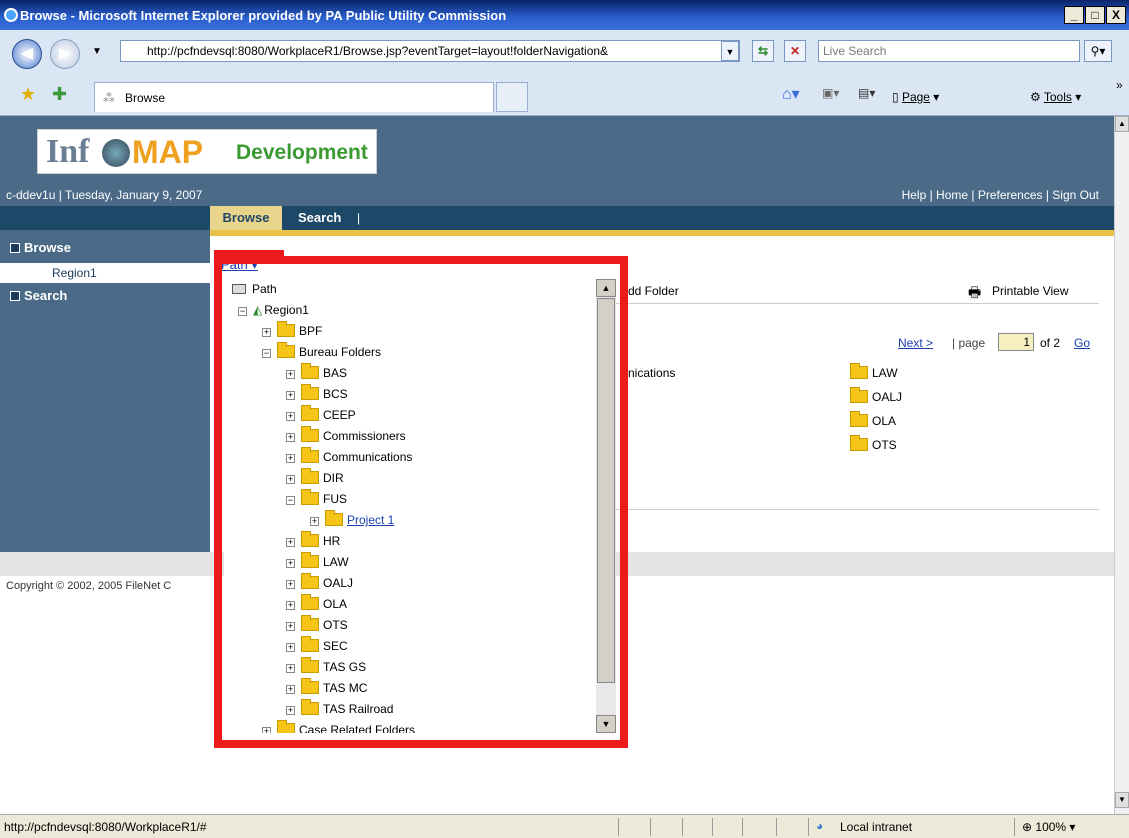 This screenshot has width=1129, height=838. Describe the element at coordinates (294, 97) in the screenshot. I see `tab-browse: ⁂ Browse` at that location.